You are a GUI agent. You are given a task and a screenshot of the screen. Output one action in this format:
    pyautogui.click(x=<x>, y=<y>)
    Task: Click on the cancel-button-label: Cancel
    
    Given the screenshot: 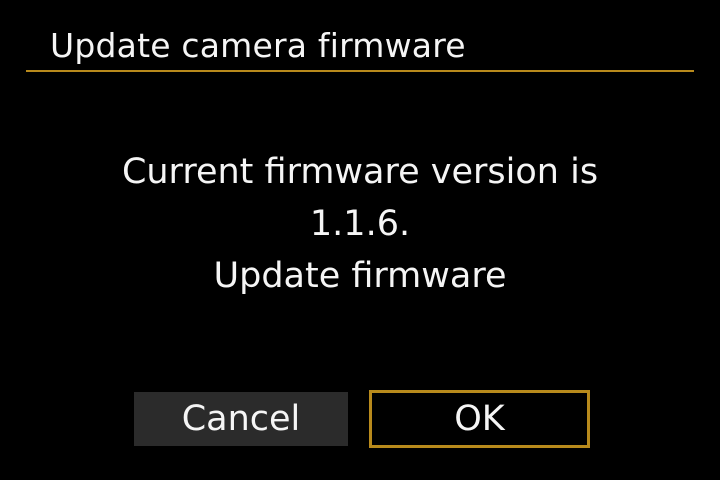 What is the action you would take?
    pyautogui.click(x=241, y=419)
    